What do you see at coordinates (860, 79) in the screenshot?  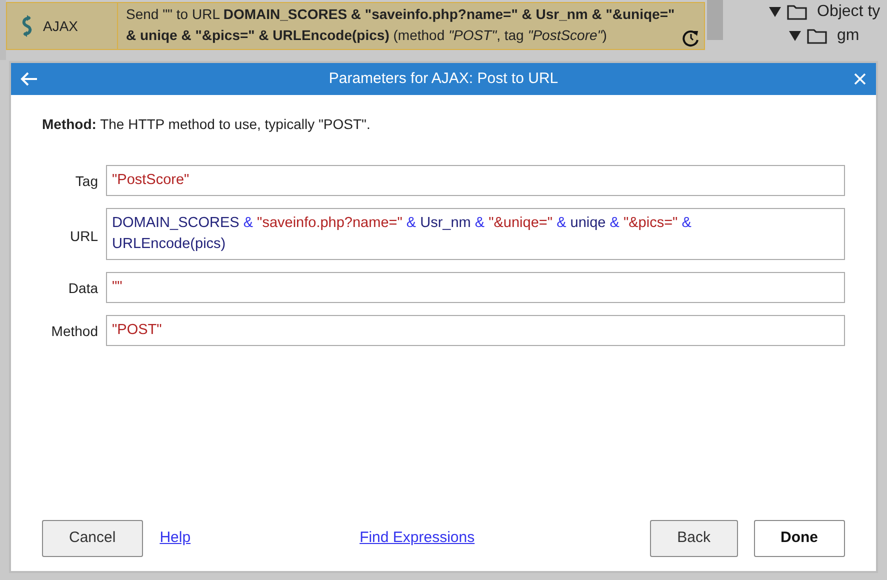 I see `close-icon` at bounding box center [860, 79].